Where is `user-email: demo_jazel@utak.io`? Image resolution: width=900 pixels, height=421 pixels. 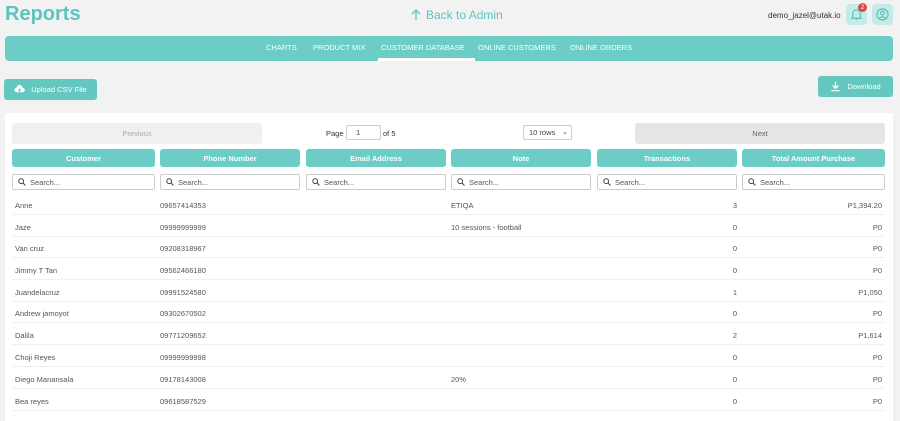
user-email: demo_jazel@utak.io is located at coordinates (804, 15).